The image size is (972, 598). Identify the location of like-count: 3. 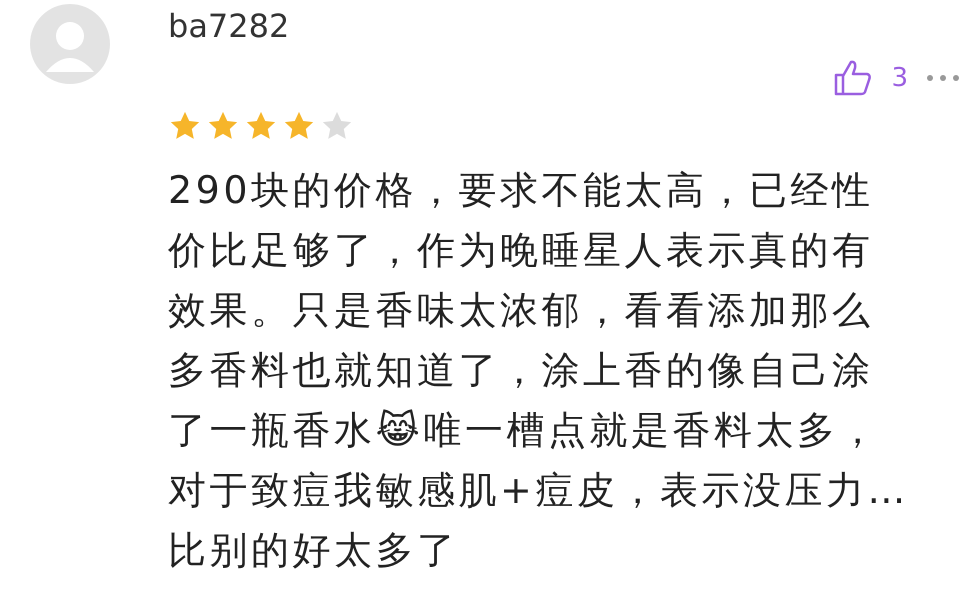
(899, 78).